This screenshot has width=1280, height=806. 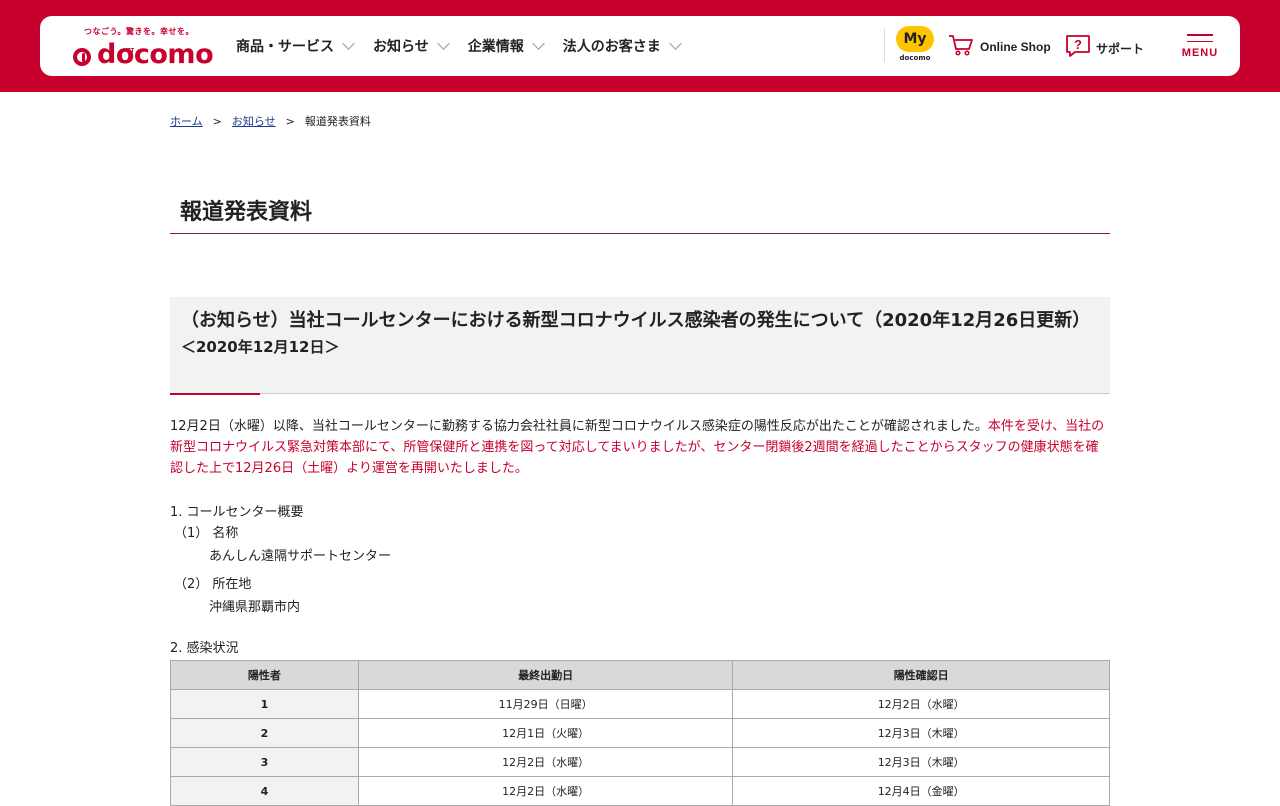 What do you see at coordinates (495, 47) in the screenshot?
I see `nav-item-label: 企業情報` at bounding box center [495, 47].